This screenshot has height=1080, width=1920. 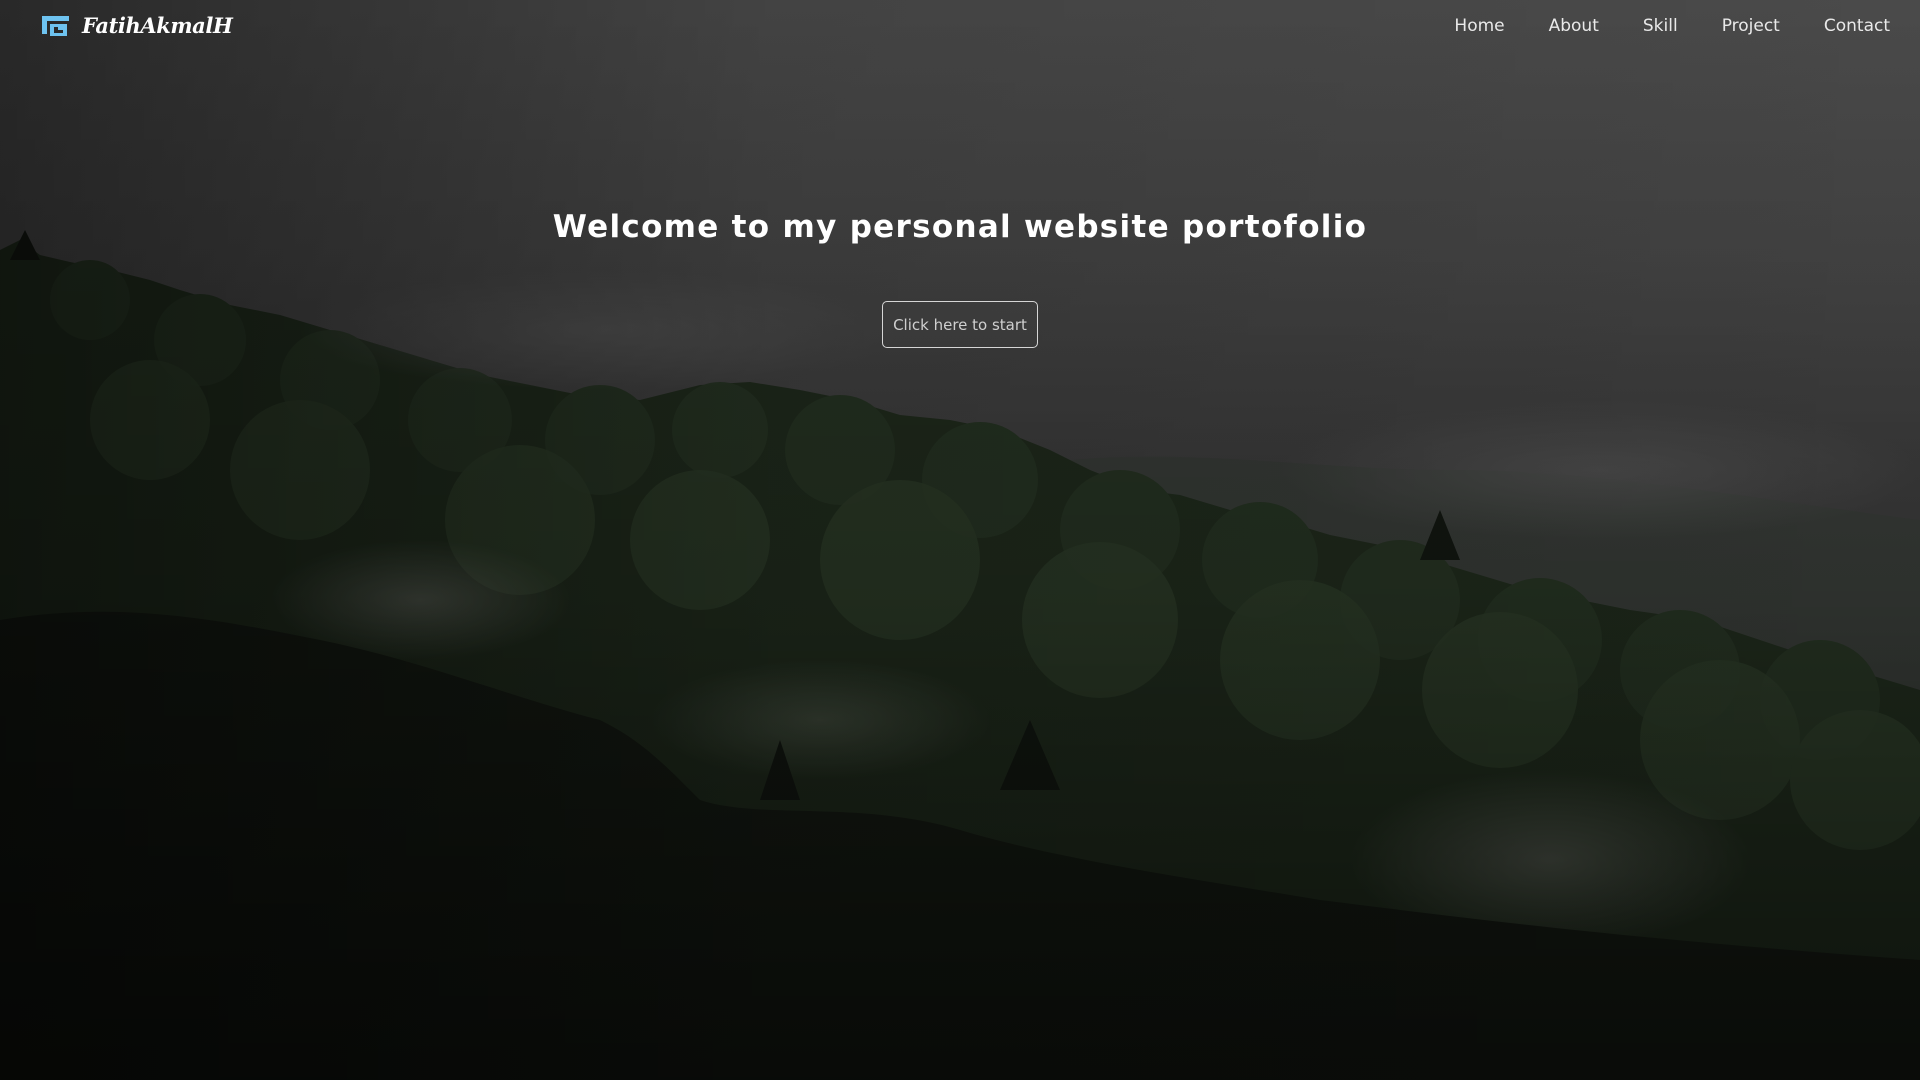 What do you see at coordinates (1751, 26) in the screenshot?
I see `nav-project-link: Project` at bounding box center [1751, 26].